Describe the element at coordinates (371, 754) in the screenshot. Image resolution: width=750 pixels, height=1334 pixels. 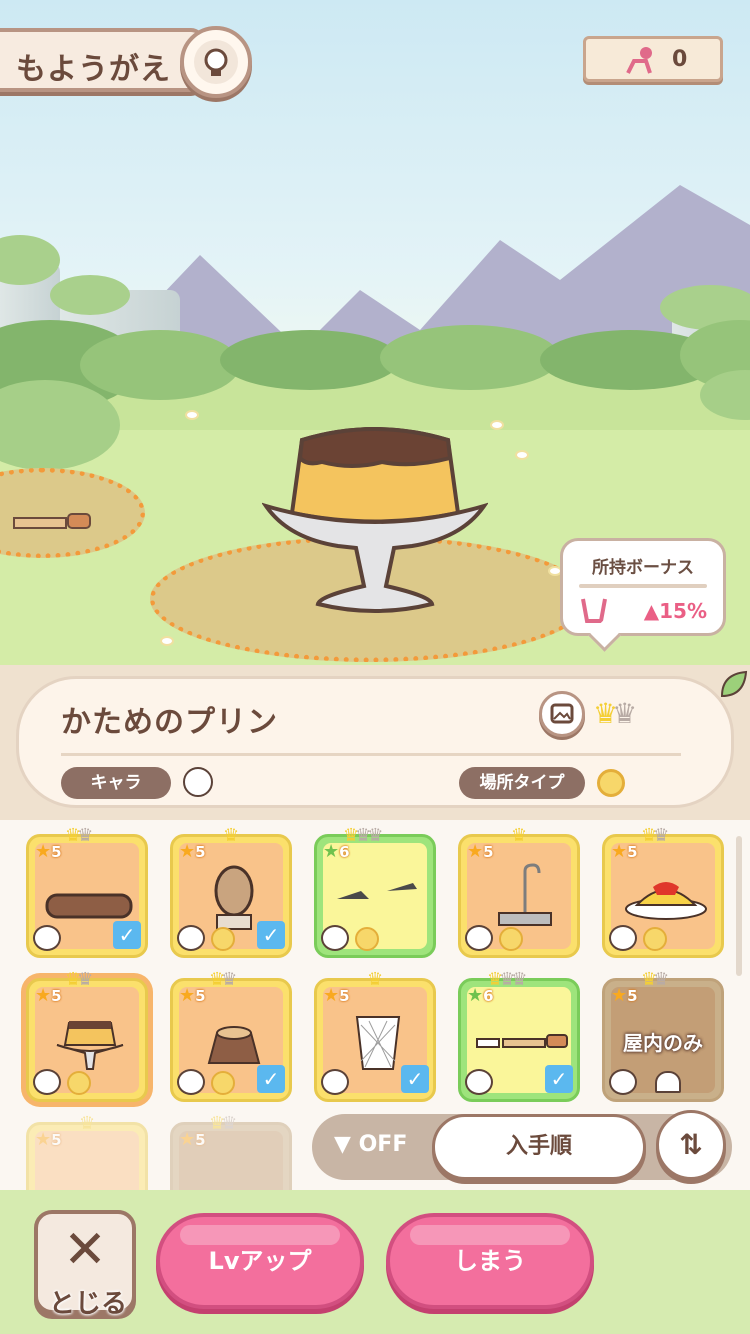
I see `info-divider` at that location.